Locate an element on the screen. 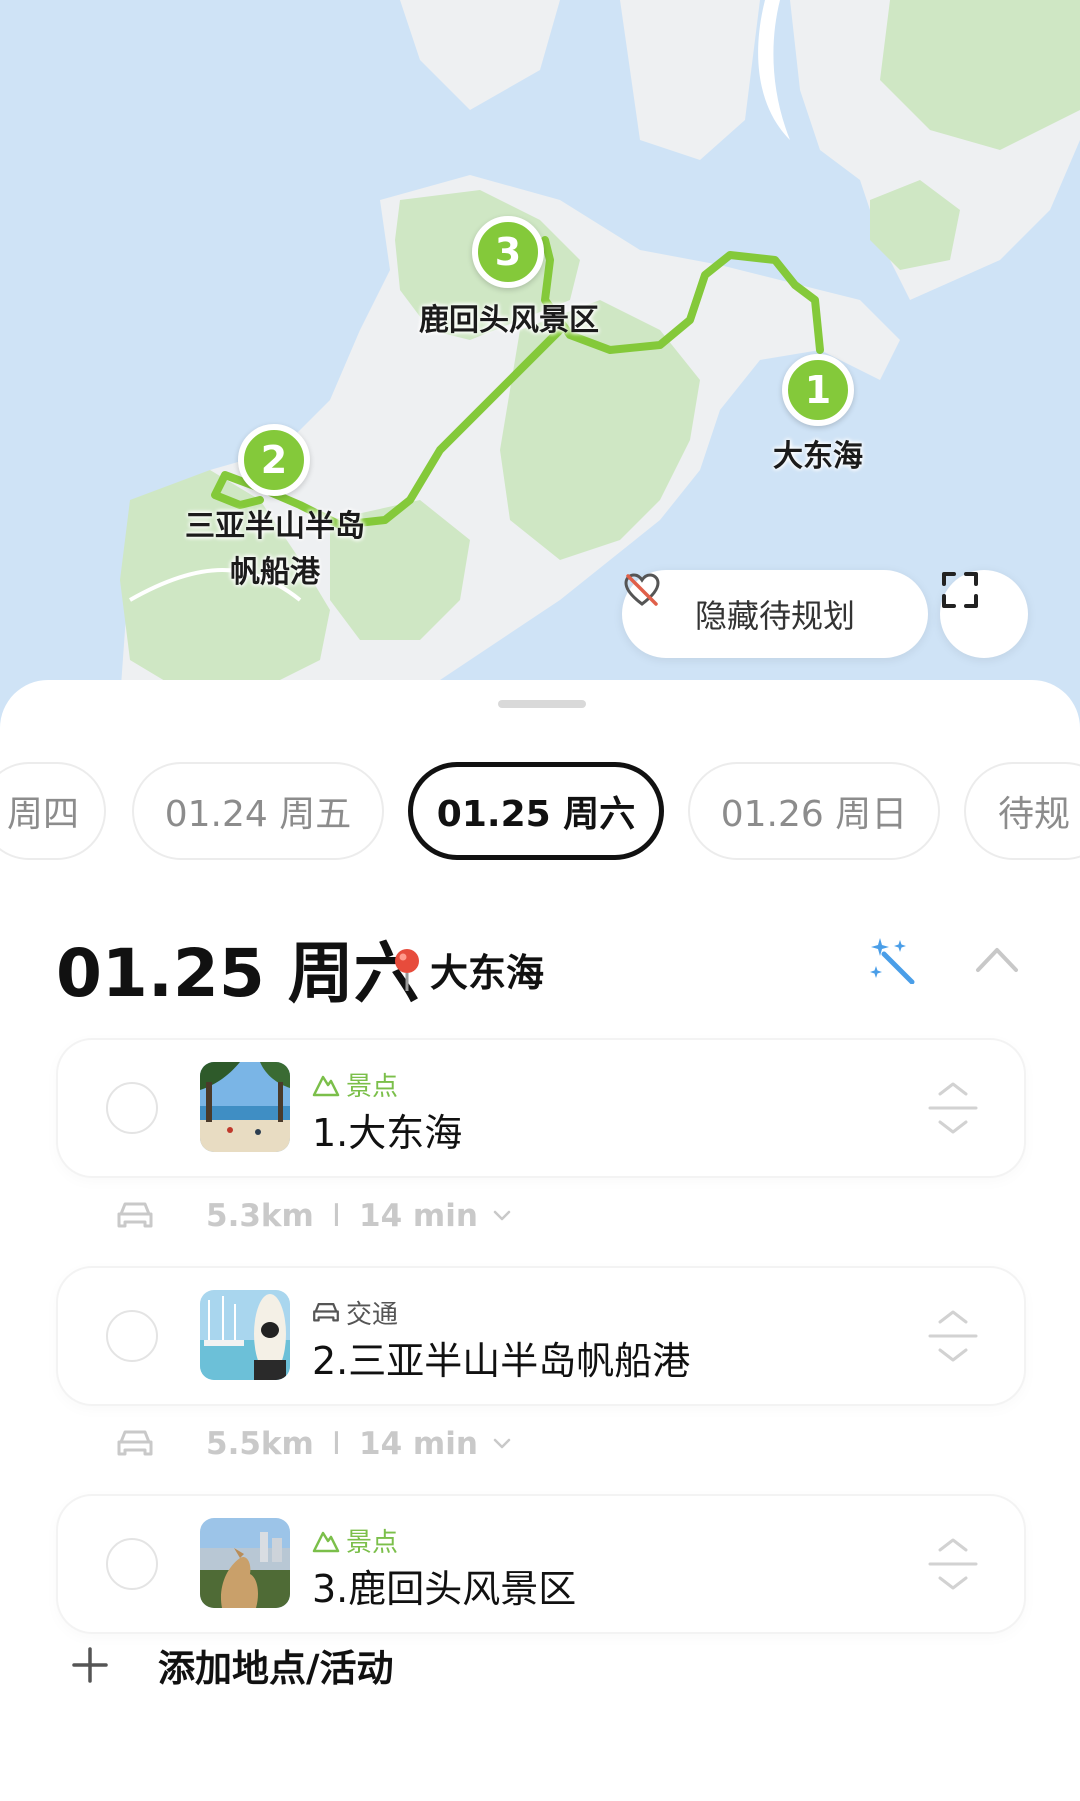 This screenshot has height=1801, width=1080. date-tab-0126: 01.26 周日 is located at coordinates (814, 811).